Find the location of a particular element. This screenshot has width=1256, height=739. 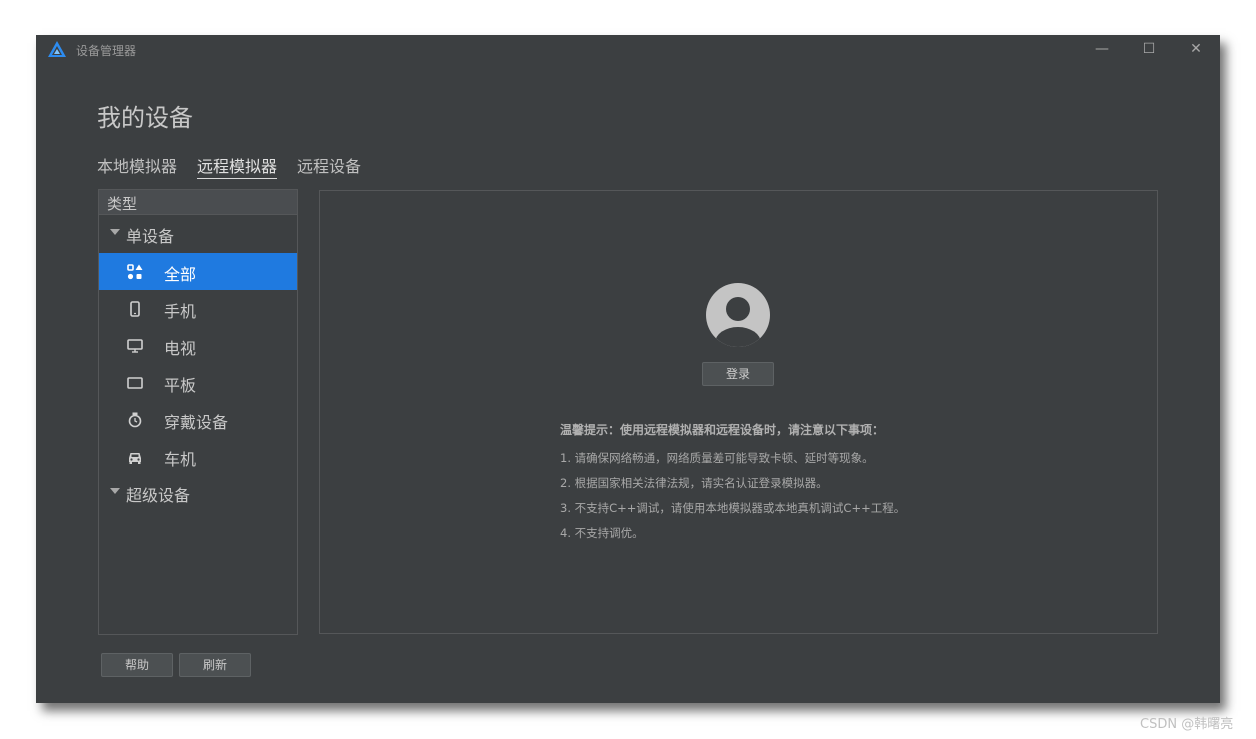

sidebar-item-tv: 电视 is located at coordinates (198, 345).